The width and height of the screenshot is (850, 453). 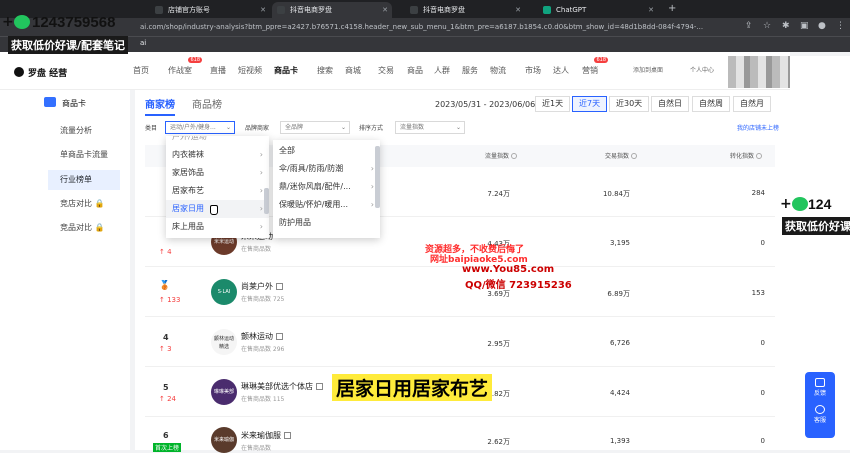 I want to click on nav-item: 服务, so click(x=470, y=70).